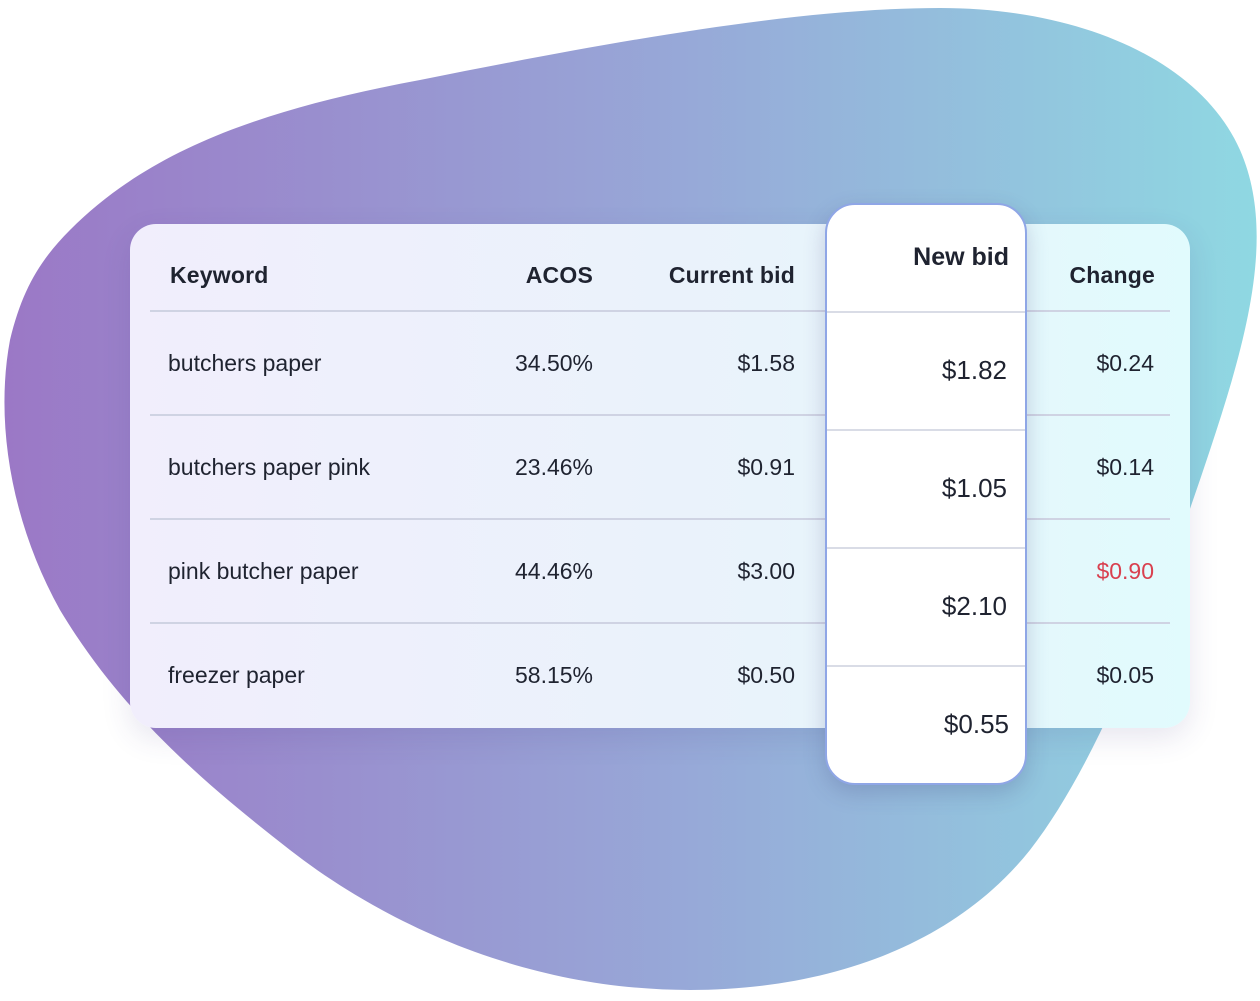  Describe the element at coordinates (961, 257) in the screenshot. I see `header-new-bid: New bid` at that location.